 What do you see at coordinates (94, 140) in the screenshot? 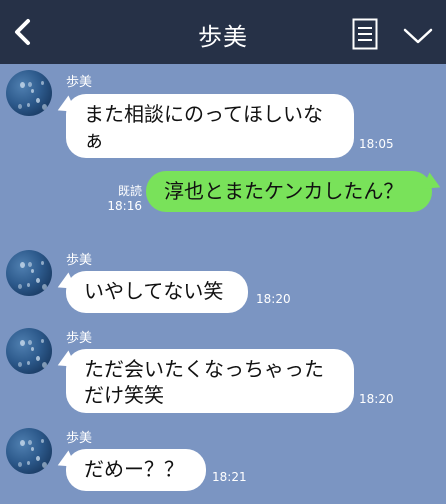
I see `message-text-line: ぁ` at bounding box center [94, 140].